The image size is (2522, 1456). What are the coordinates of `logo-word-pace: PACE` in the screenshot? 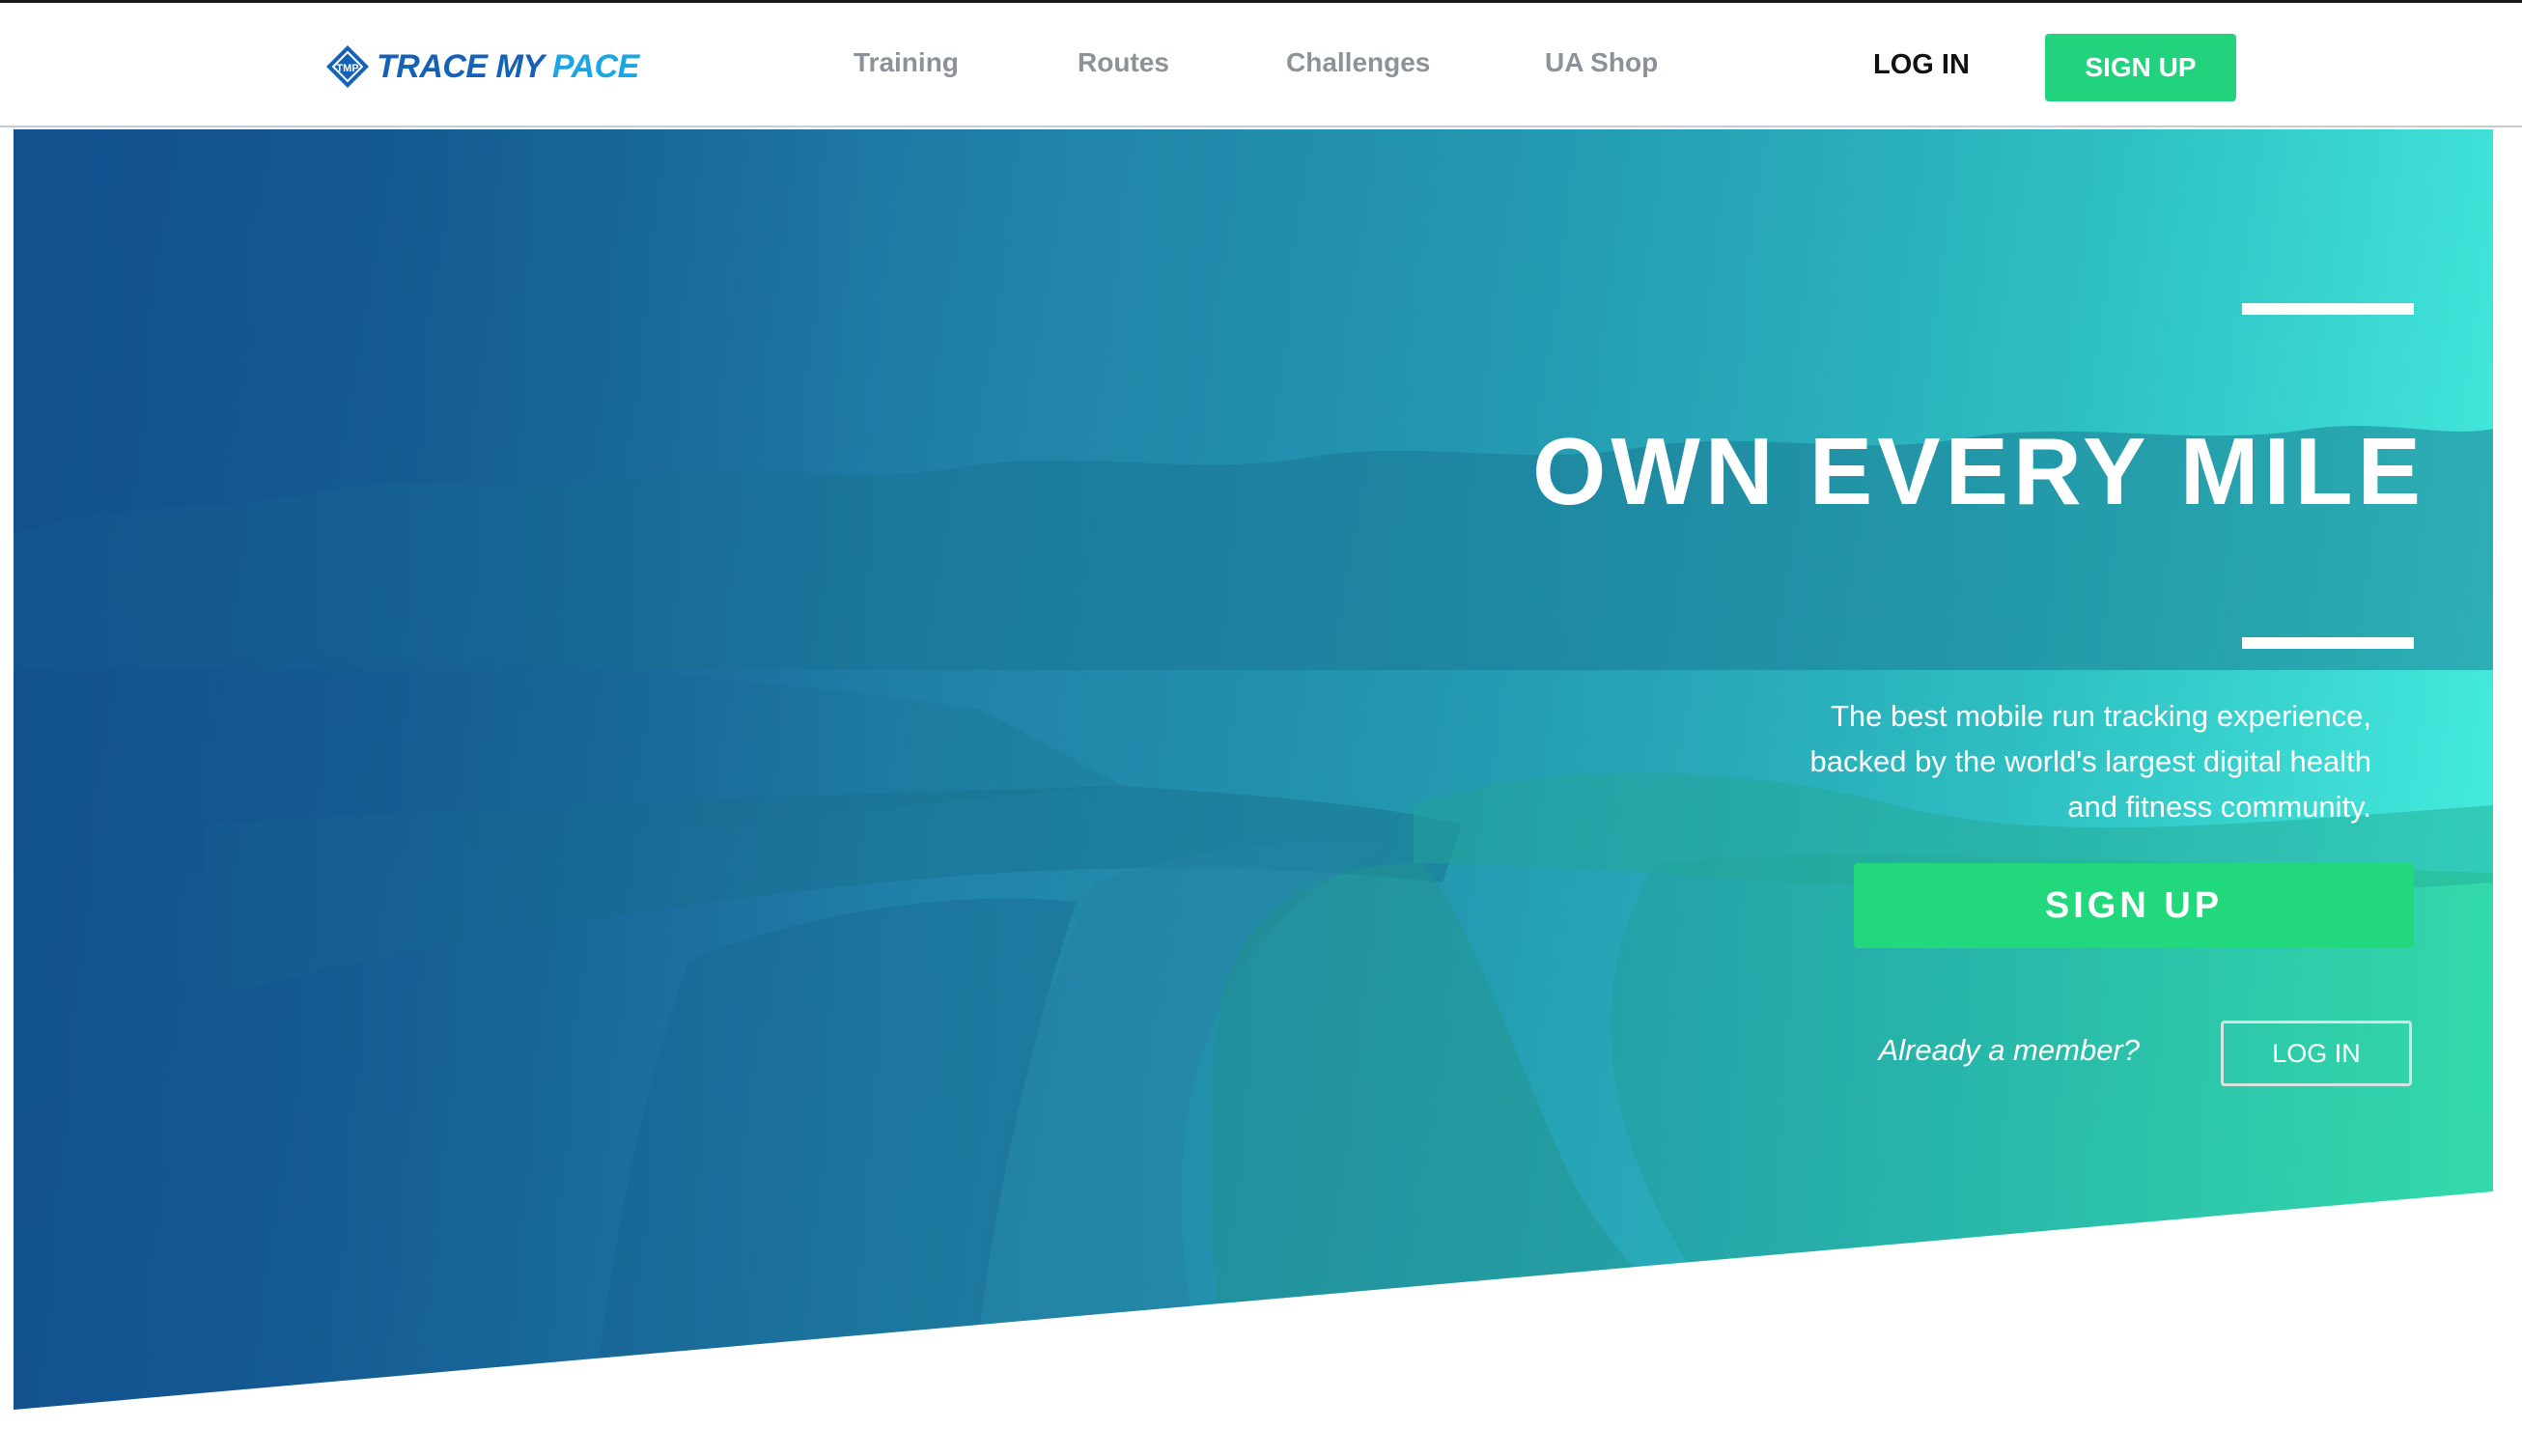 It's located at (595, 66).